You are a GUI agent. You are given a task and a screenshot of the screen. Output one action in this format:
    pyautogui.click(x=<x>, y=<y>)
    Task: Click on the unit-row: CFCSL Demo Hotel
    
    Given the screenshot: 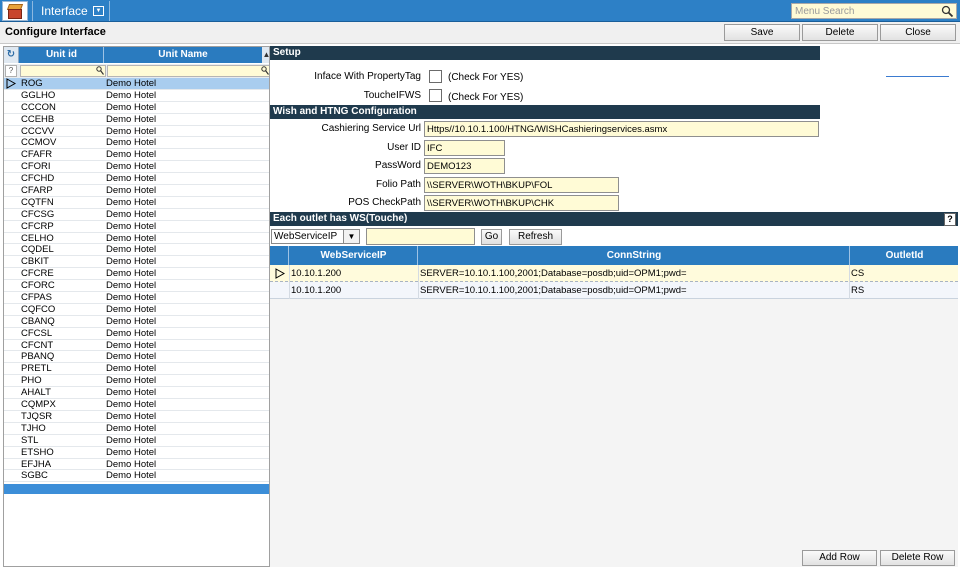 What is the action you would take?
    pyautogui.click(x=136, y=334)
    